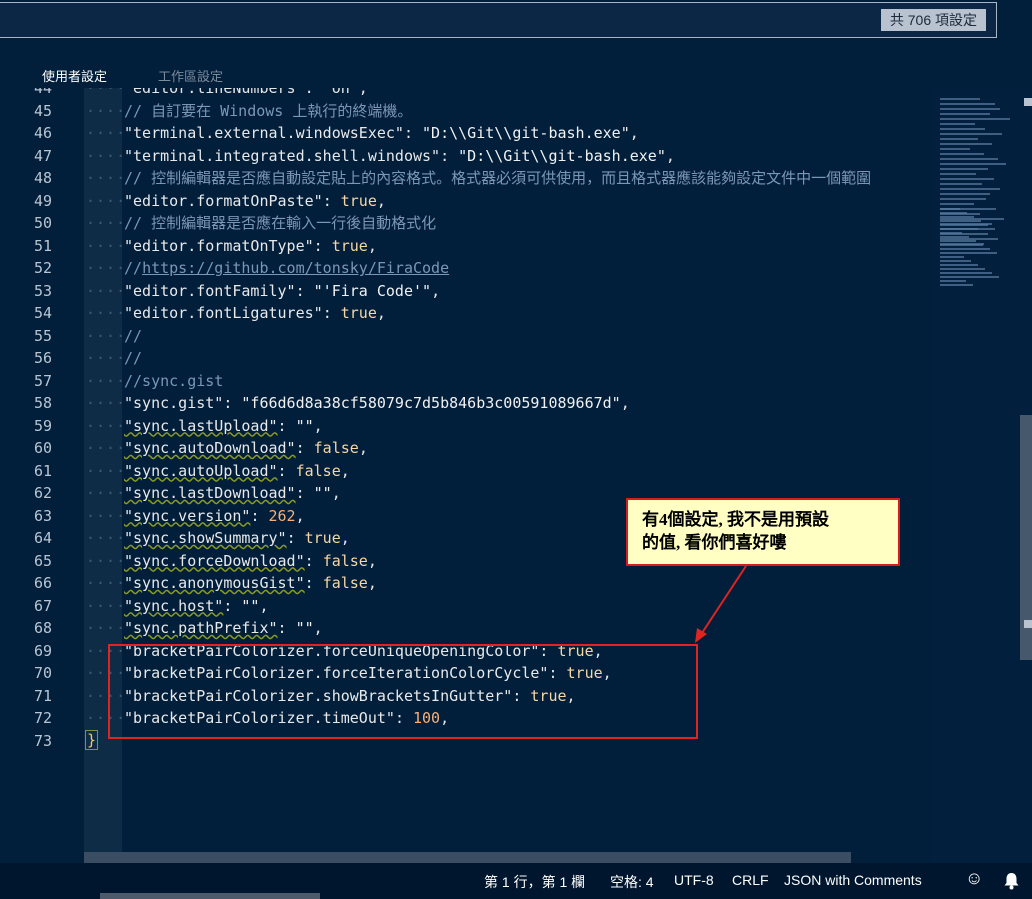 This screenshot has width=1032, height=899. Describe the element at coordinates (214, 583) in the screenshot. I see `token: "sync.anonymousGist"` at that location.